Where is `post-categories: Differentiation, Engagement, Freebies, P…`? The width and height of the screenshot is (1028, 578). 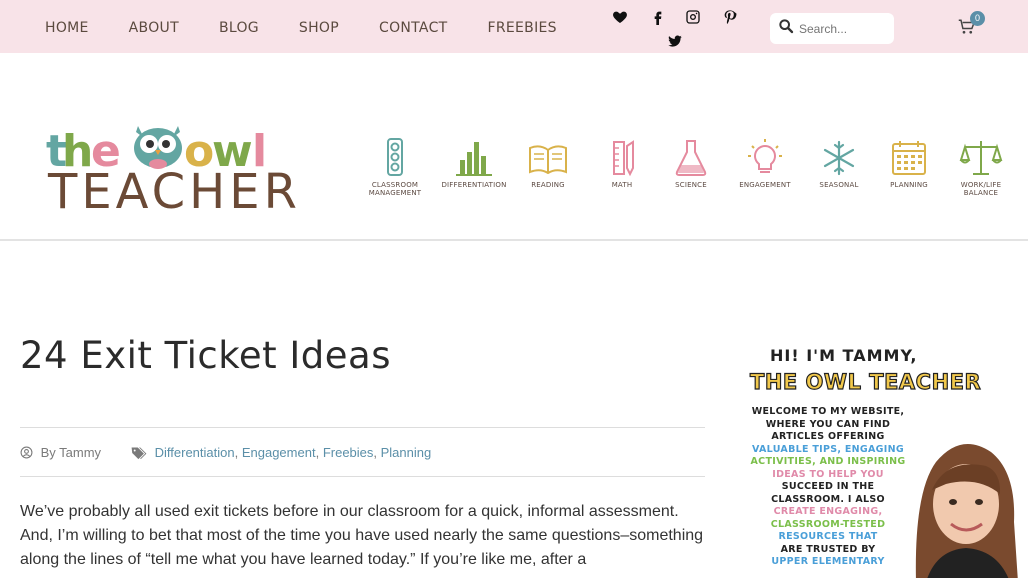 post-categories: Differentiation, Engagement, Freebies, P… is located at coordinates (281, 452).